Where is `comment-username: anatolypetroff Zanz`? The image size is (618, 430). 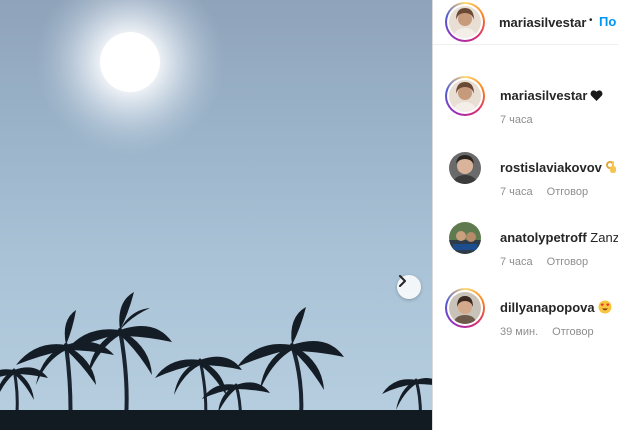 comment-username: anatolypetroff Zanz is located at coordinates (559, 237).